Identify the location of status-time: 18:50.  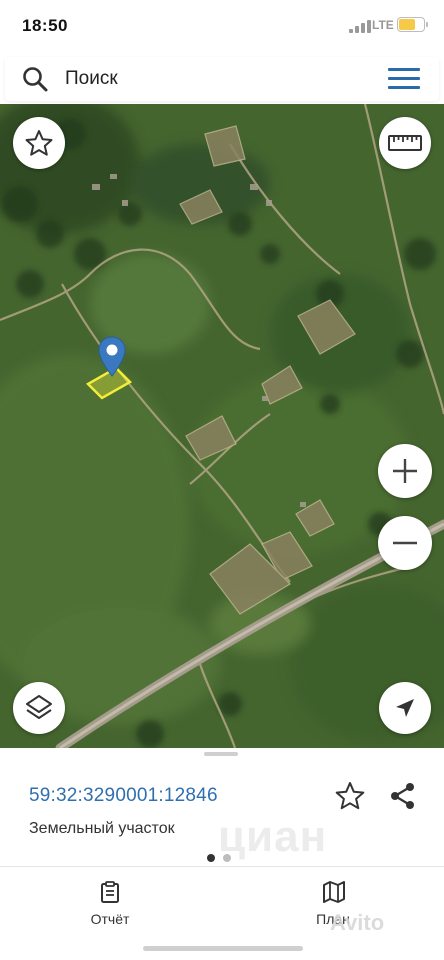
(45, 25).